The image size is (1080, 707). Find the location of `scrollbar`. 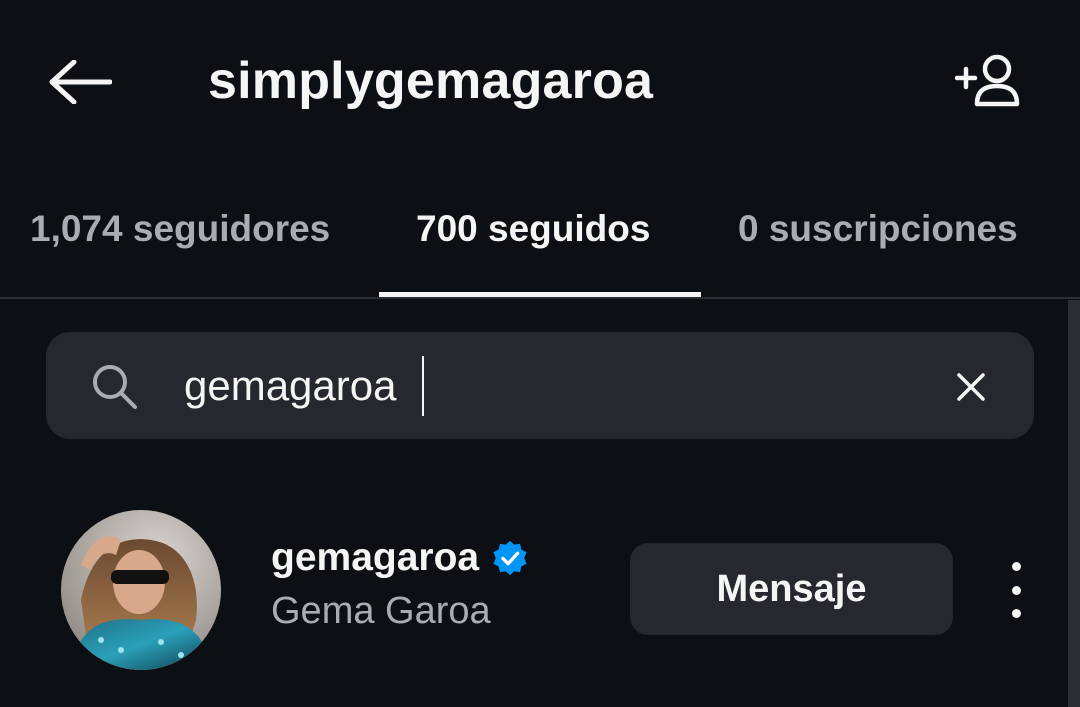

scrollbar is located at coordinates (1074, 503).